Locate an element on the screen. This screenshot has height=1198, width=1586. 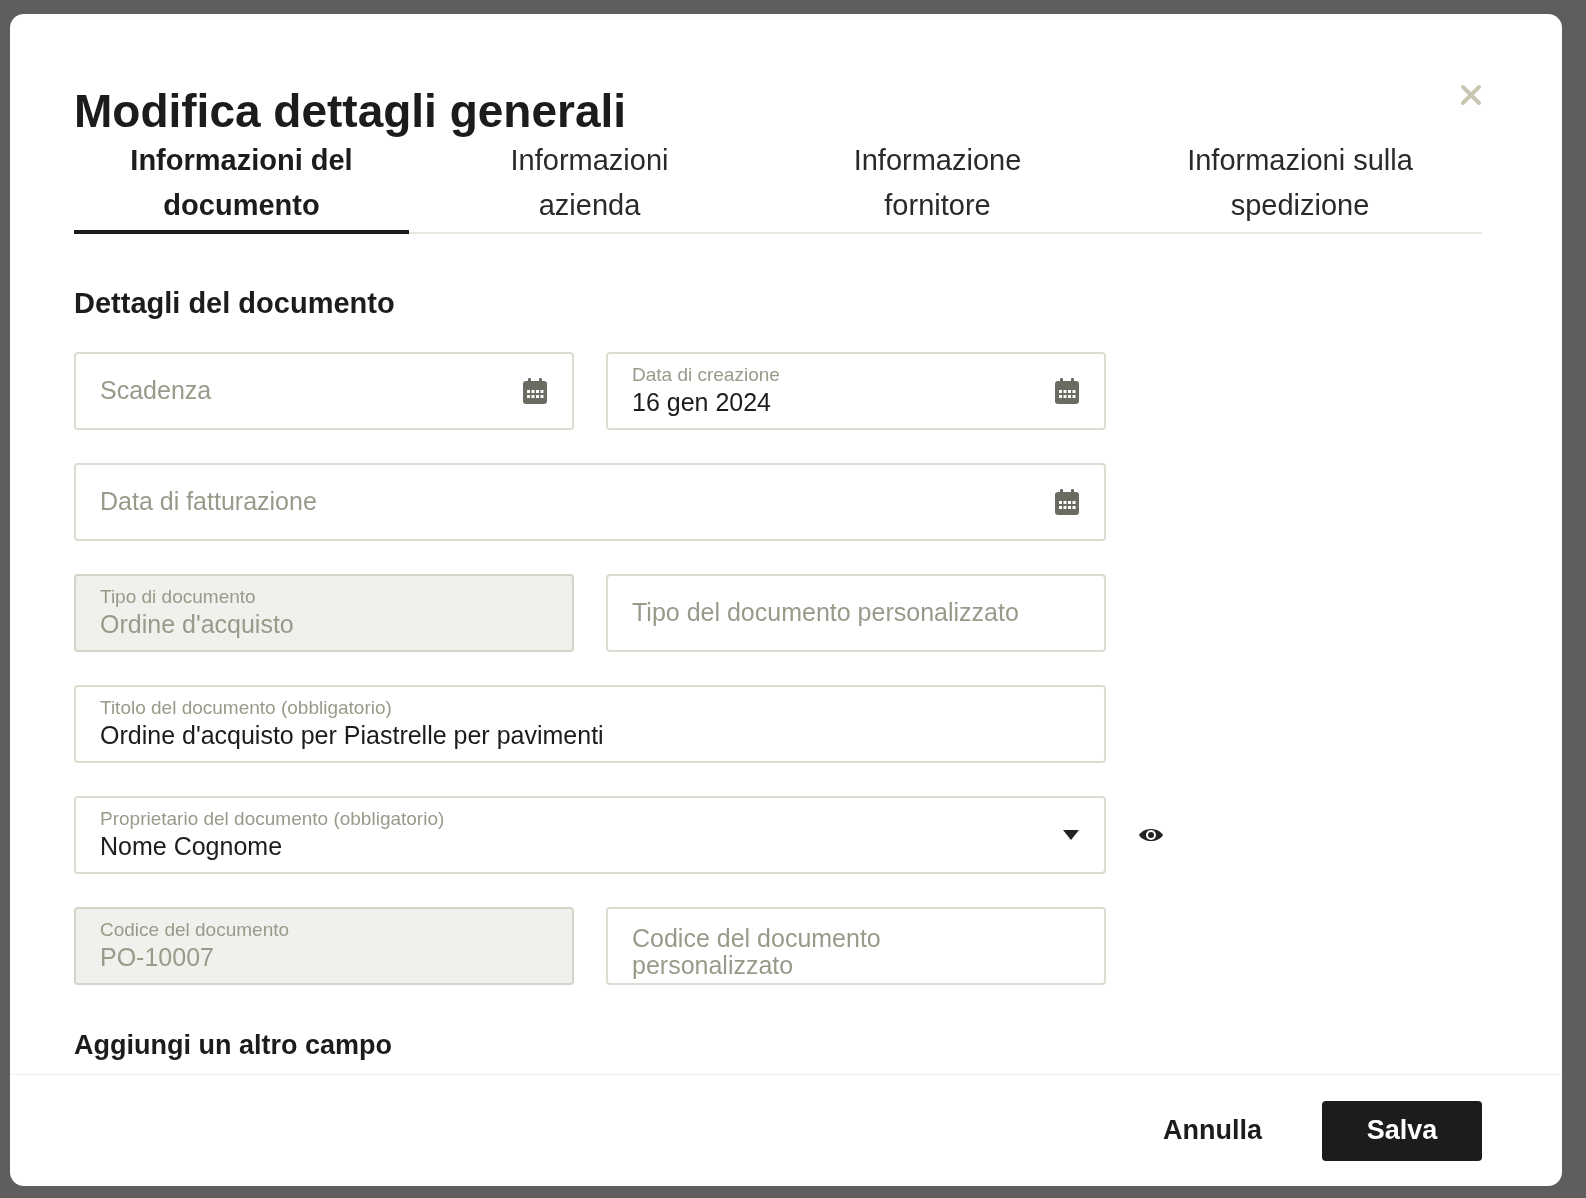
field-label: Titolo del documento (obbligatorio) is located at coordinates (246, 707).